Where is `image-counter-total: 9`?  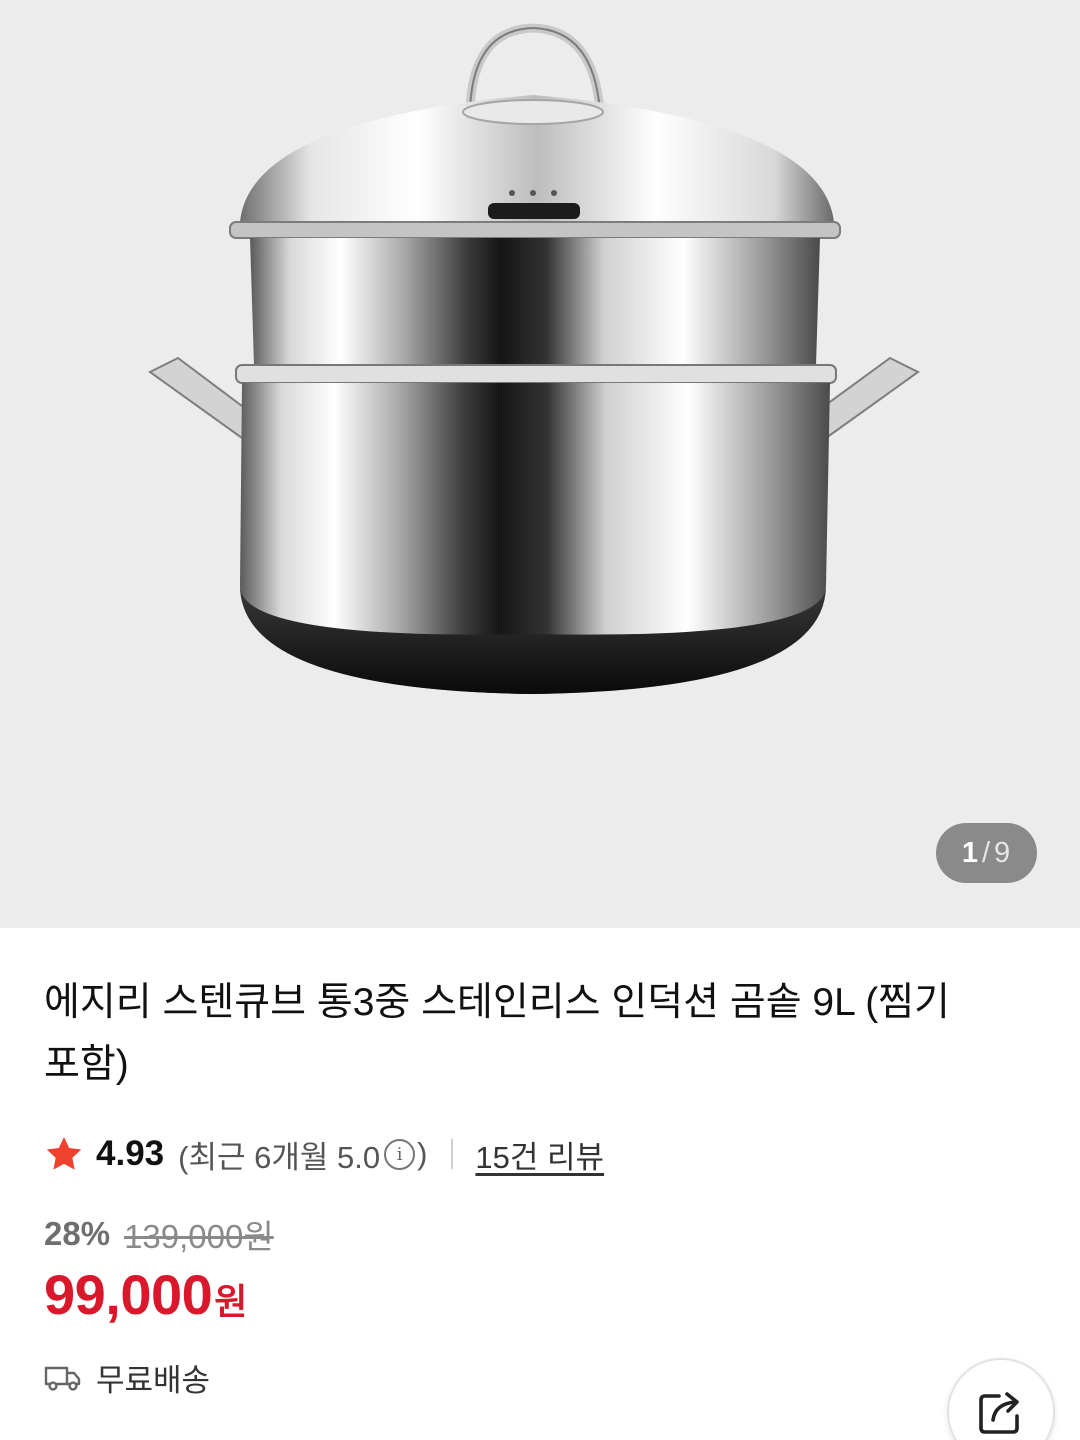
image-counter-total: 9 is located at coordinates (1003, 852).